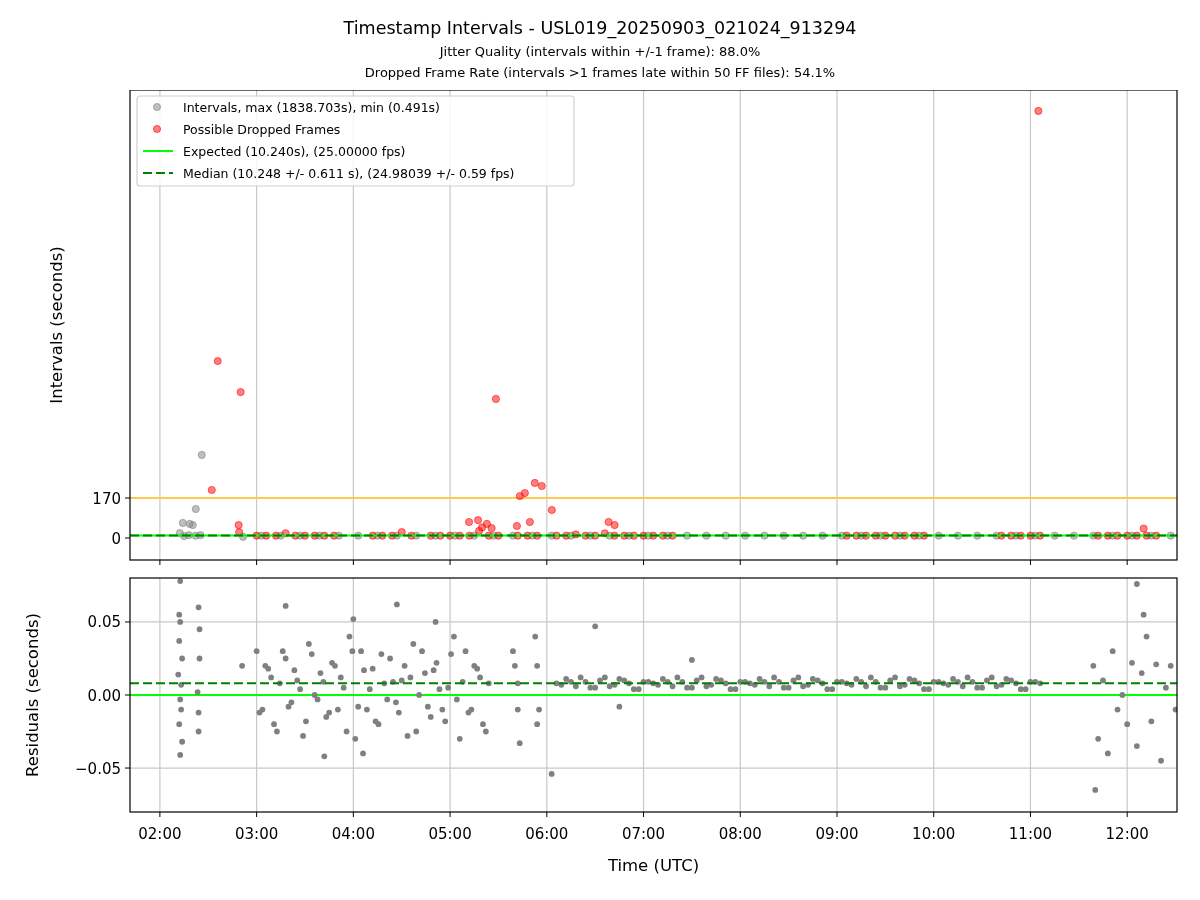 Image resolution: width=1200 pixels, height=900 pixels. What do you see at coordinates (600, 29) in the screenshot?
I see `chart-title: Timestamp Intervals - USL019_20250903_021024_913294` at bounding box center [600, 29].